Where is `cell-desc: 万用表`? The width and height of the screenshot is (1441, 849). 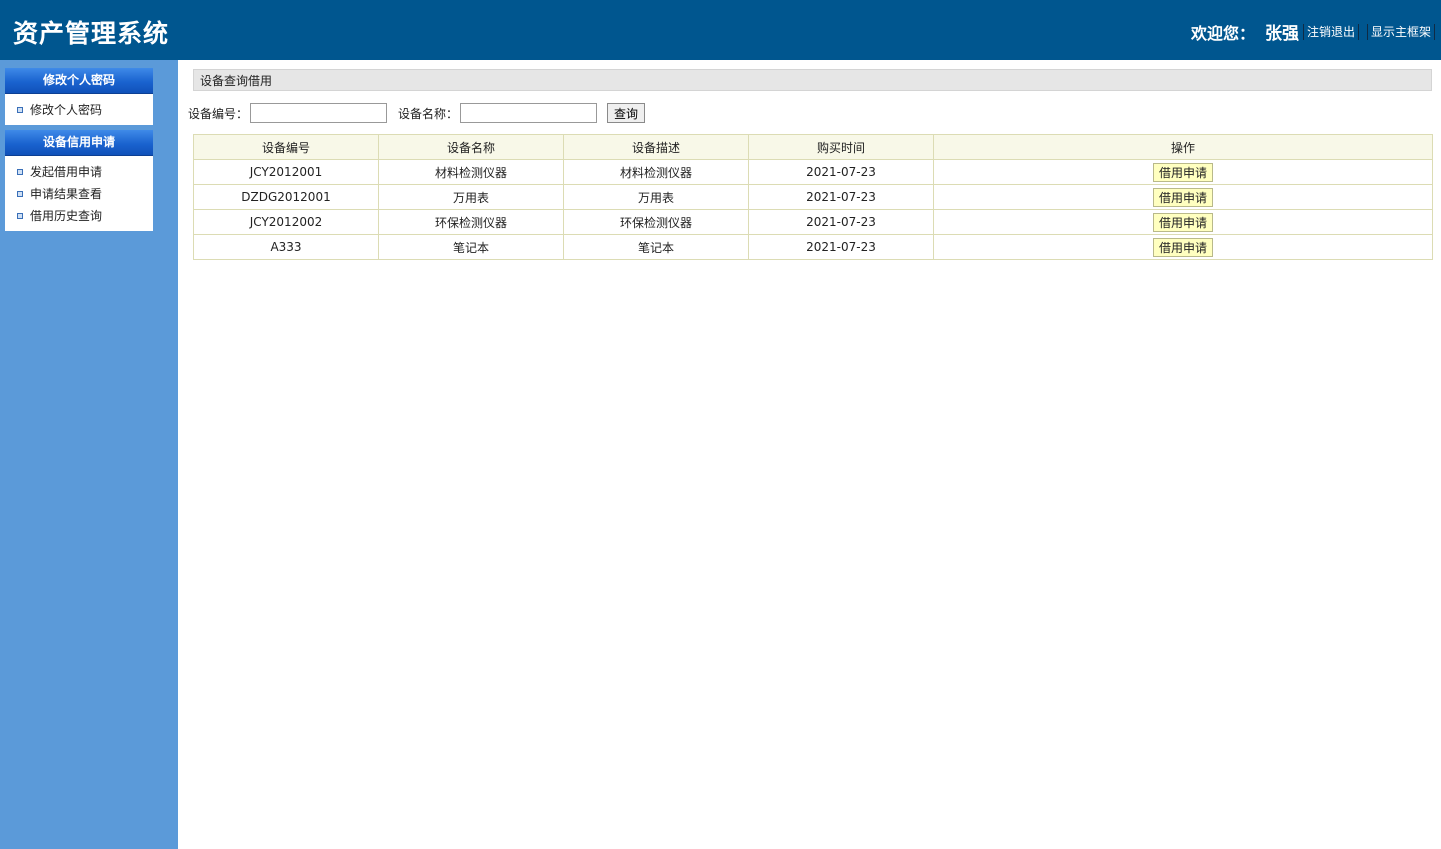 cell-desc: 万用表 is located at coordinates (656, 197).